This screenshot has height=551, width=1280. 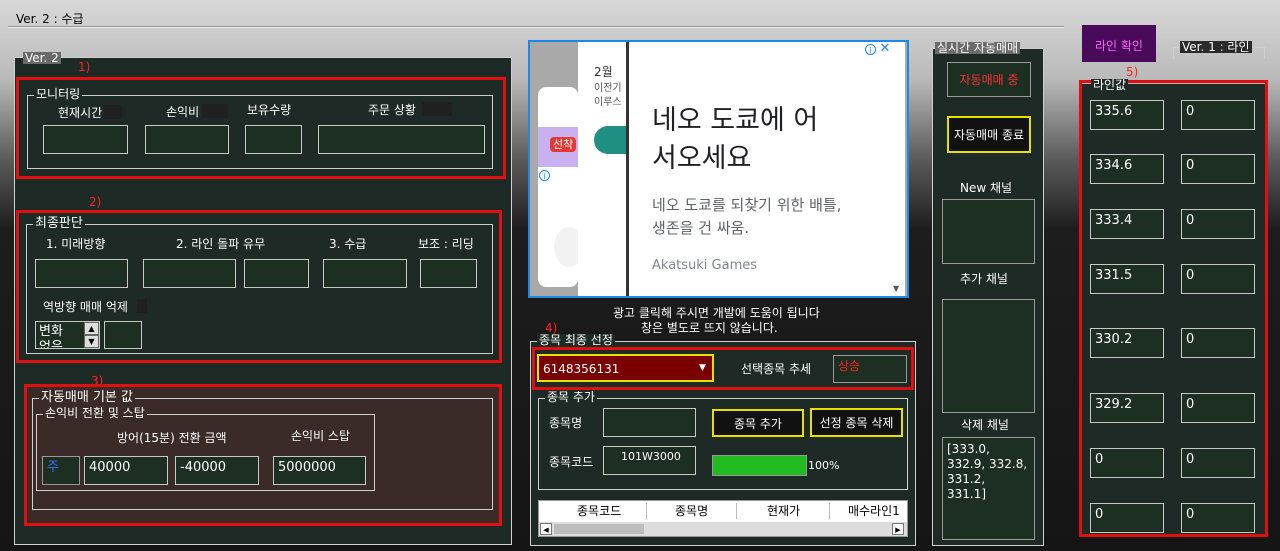 I want to click on add-channel-field, so click(x=988, y=356).